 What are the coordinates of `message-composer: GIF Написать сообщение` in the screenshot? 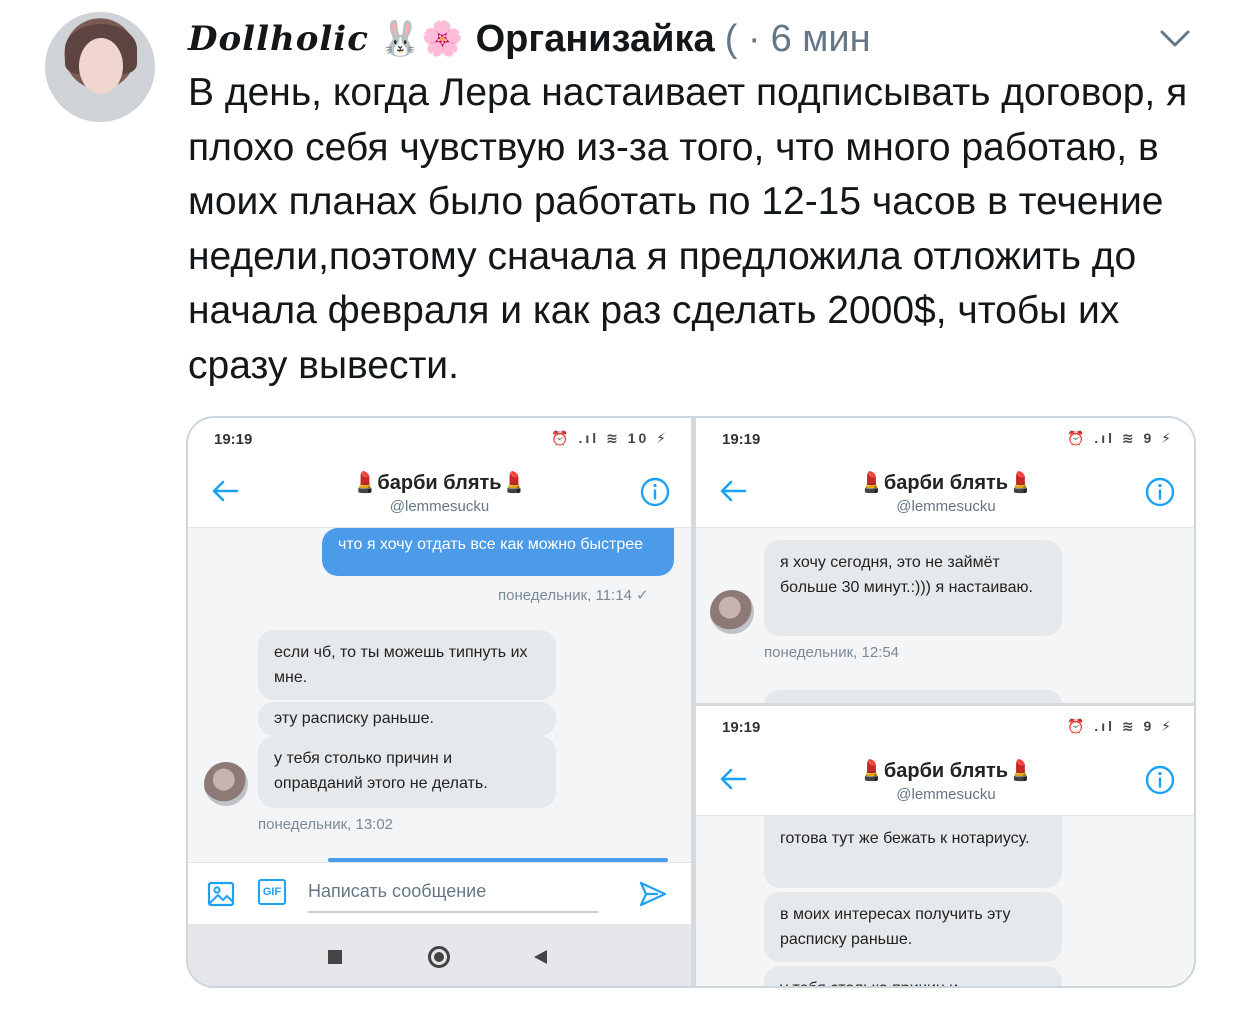 It's located at (439, 893).